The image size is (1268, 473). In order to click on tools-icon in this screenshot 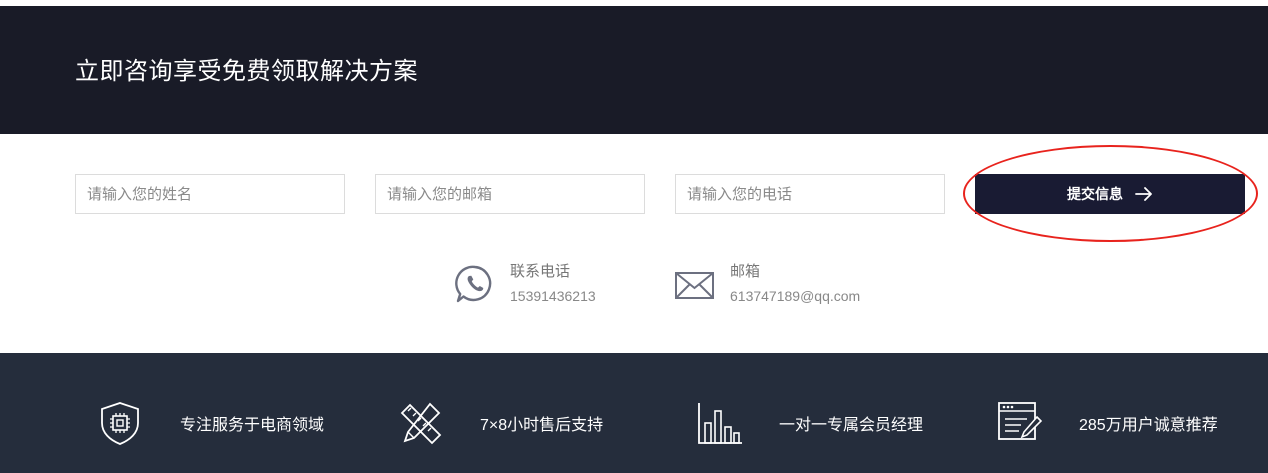, I will do `click(421, 423)`.